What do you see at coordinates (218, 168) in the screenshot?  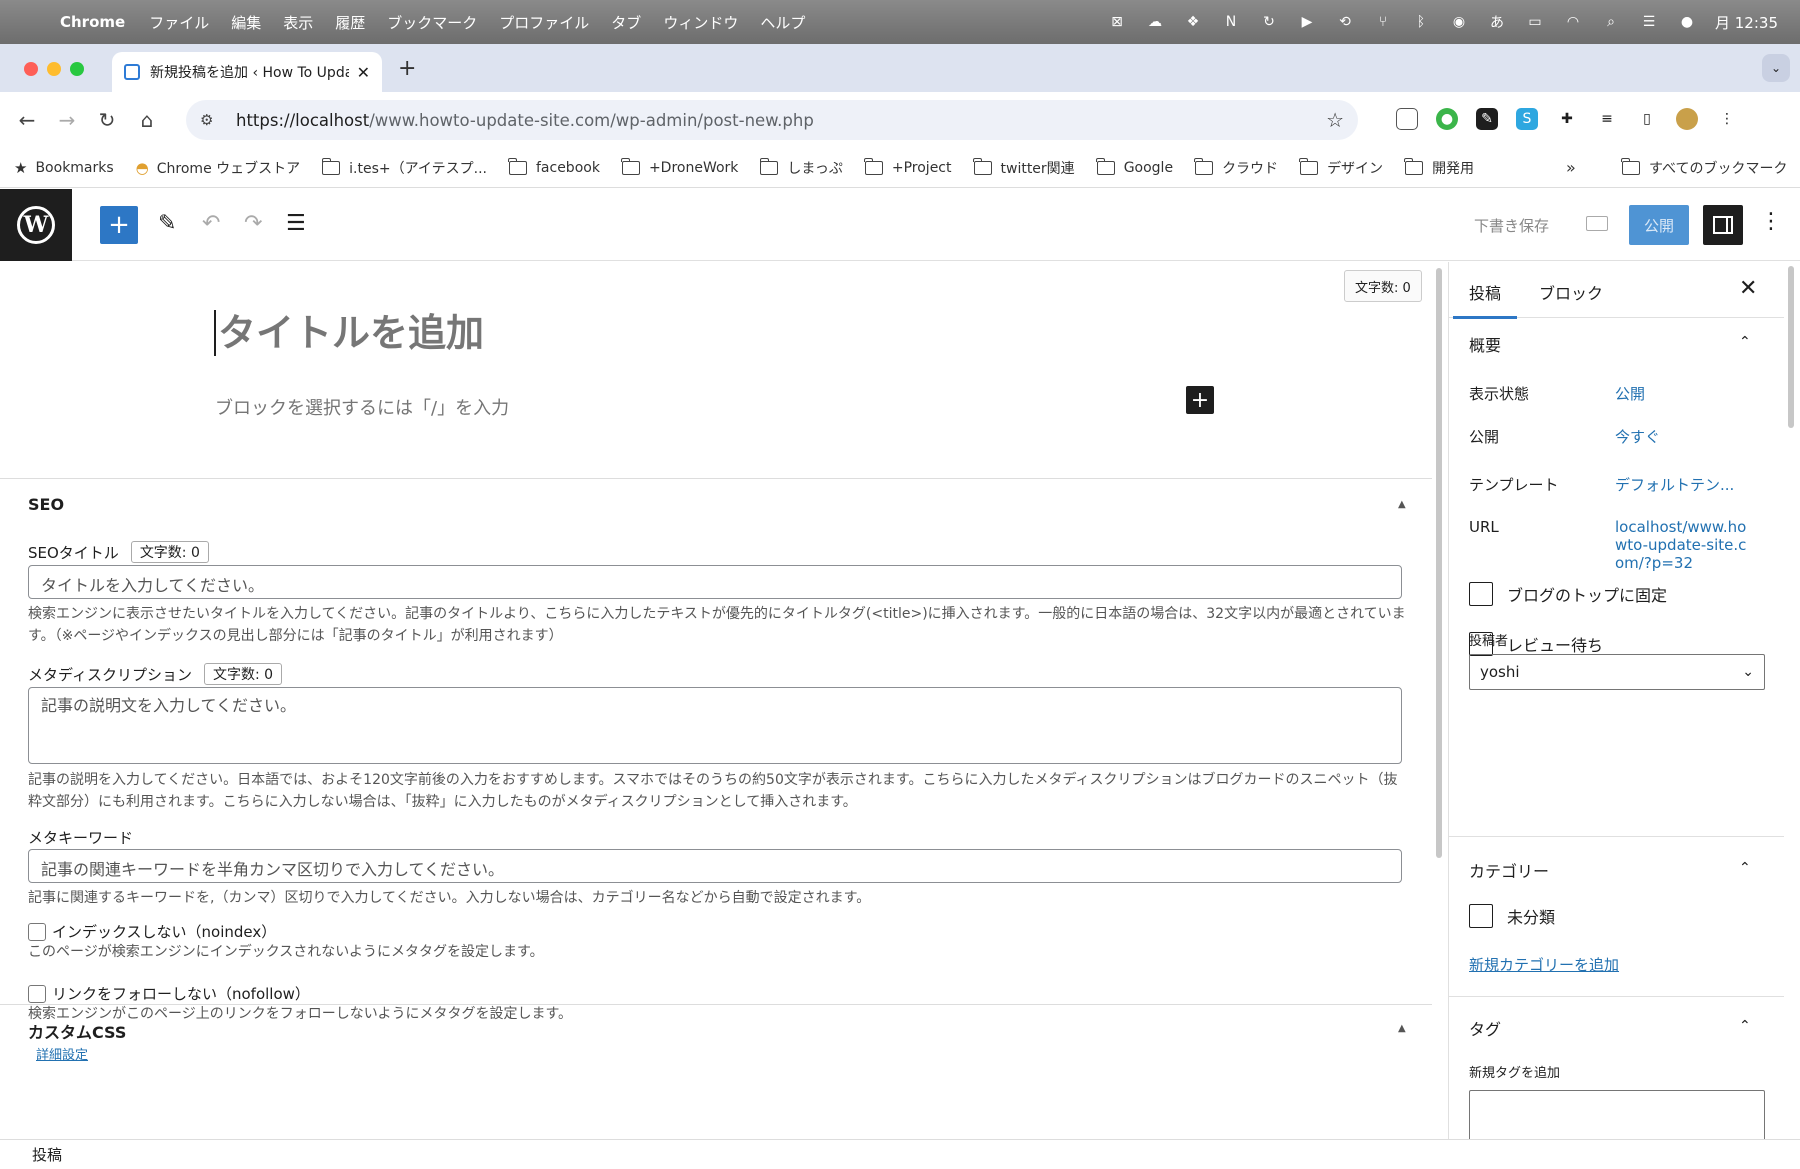 I see `bookmark-item: ◓ Chrome ウェブストア` at bounding box center [218, 168].